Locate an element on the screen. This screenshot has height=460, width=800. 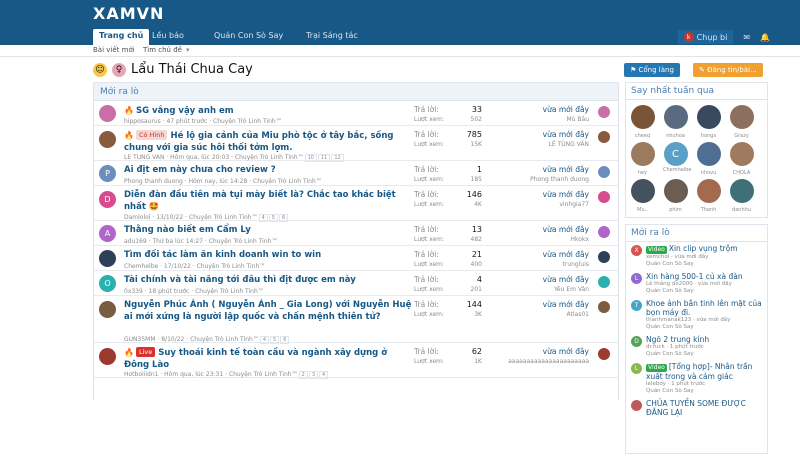
member-avatar: C is located at coordinates (675, 154).